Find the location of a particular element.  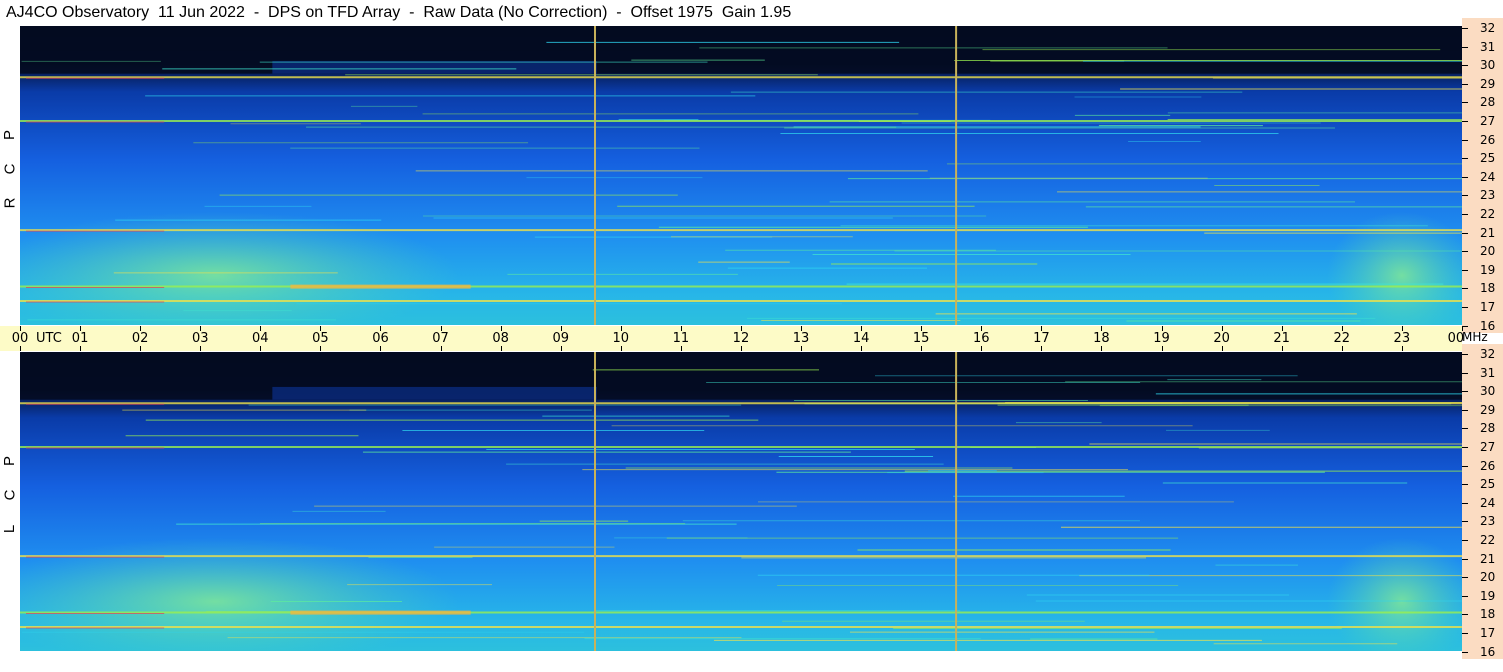

time-tick-label: 04 is located at coordinates (260, 338).